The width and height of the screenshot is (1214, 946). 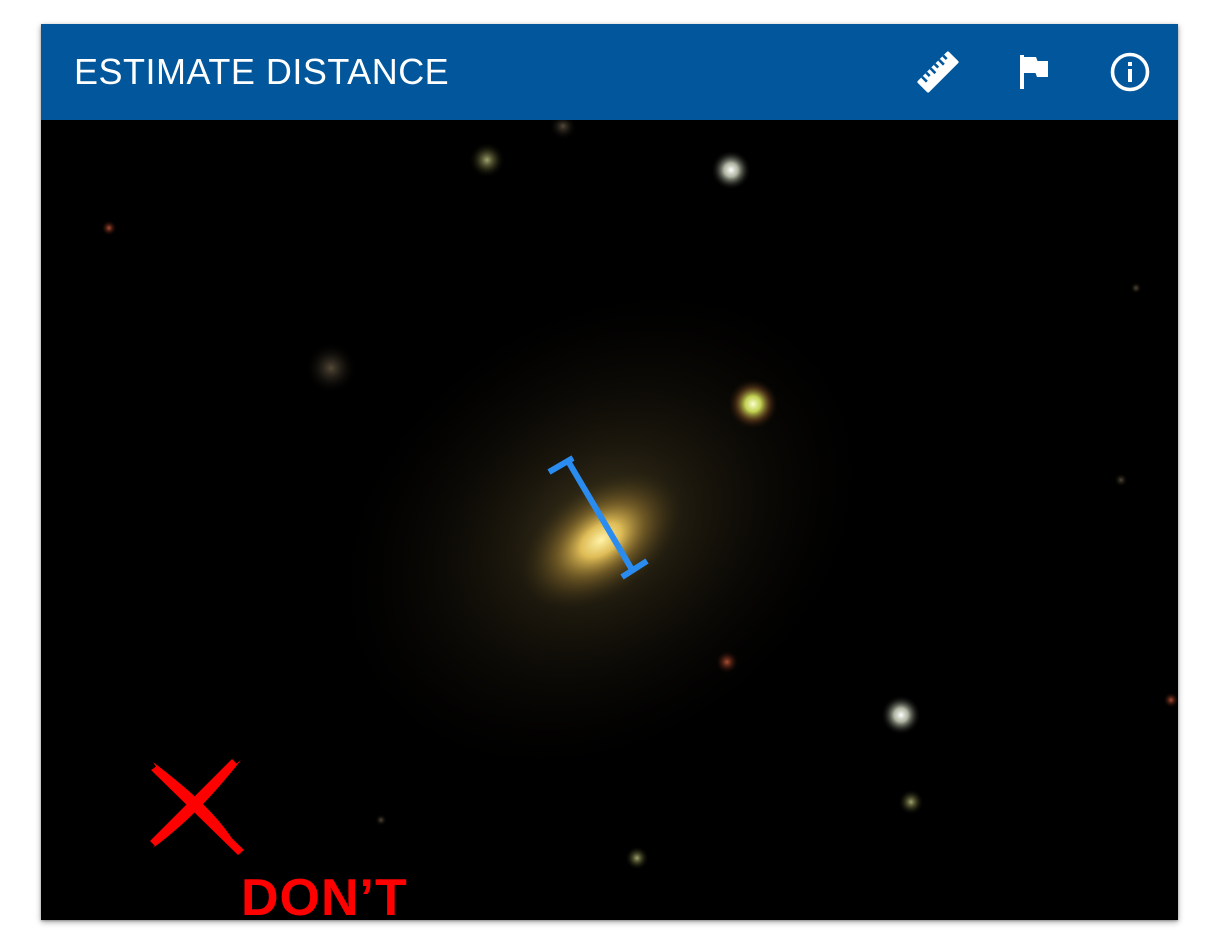 I want to click on toolbar-actions, so click(x=1016, y=72).